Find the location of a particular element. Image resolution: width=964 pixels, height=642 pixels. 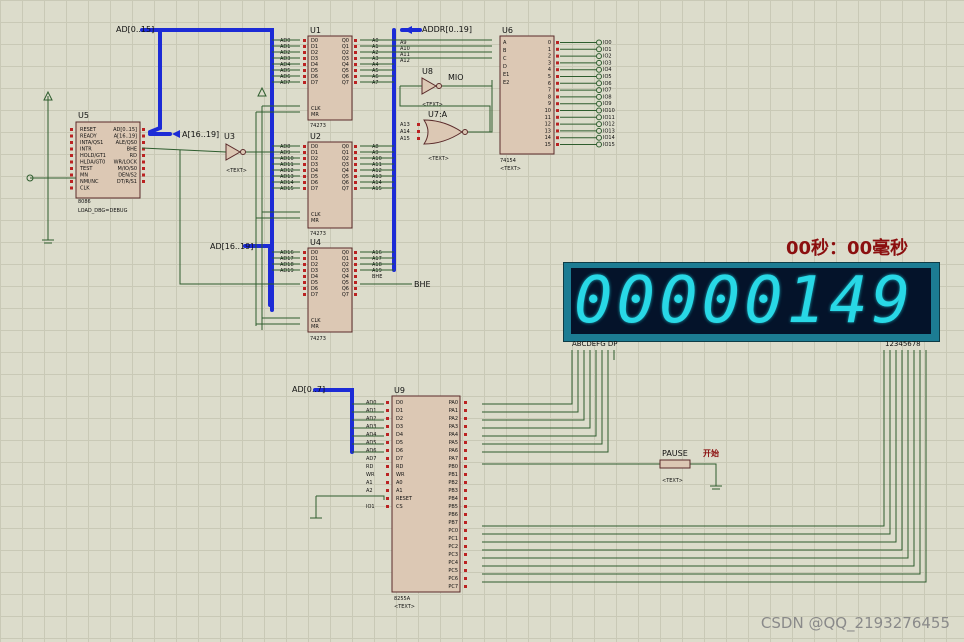

u7-nor-gate is located at coordinates (443, 132).